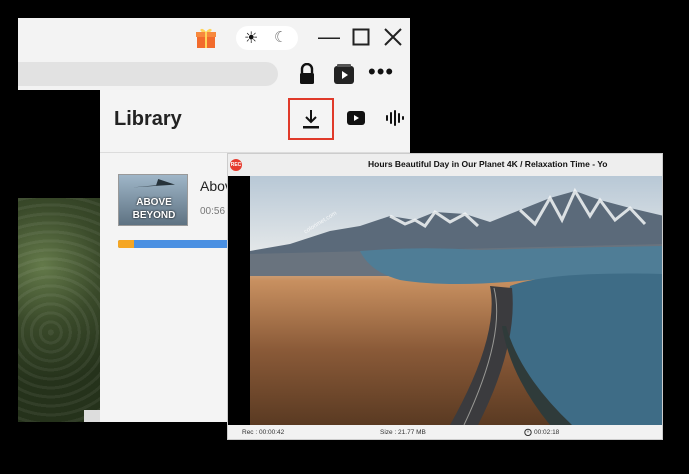  What do you see at coordinates (356, 118) in the screenshot?
I see `tab-video` at bounding box center [356, 118].